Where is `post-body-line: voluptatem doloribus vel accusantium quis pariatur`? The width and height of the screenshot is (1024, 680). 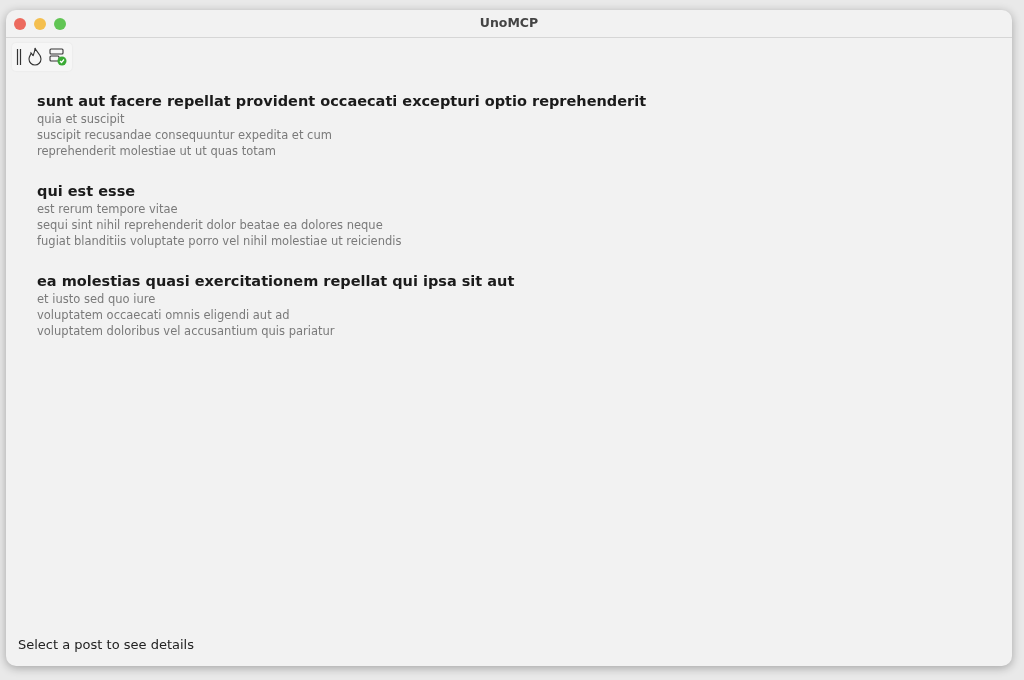
post-body-line: voluptatem doloribus vel accusantium quis pariatur is located at coordinates (186, 331).